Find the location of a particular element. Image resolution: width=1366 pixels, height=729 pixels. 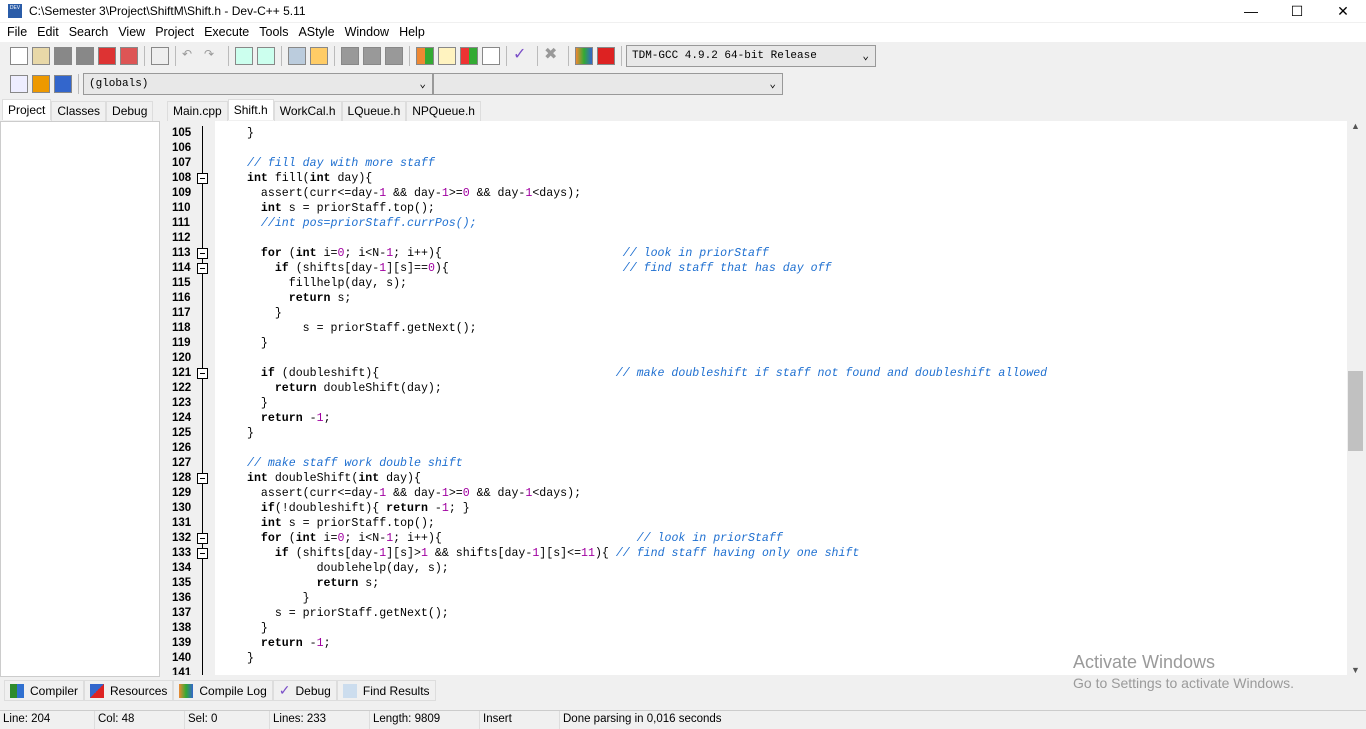

unindent-icon is located at coordinates (319, 56).